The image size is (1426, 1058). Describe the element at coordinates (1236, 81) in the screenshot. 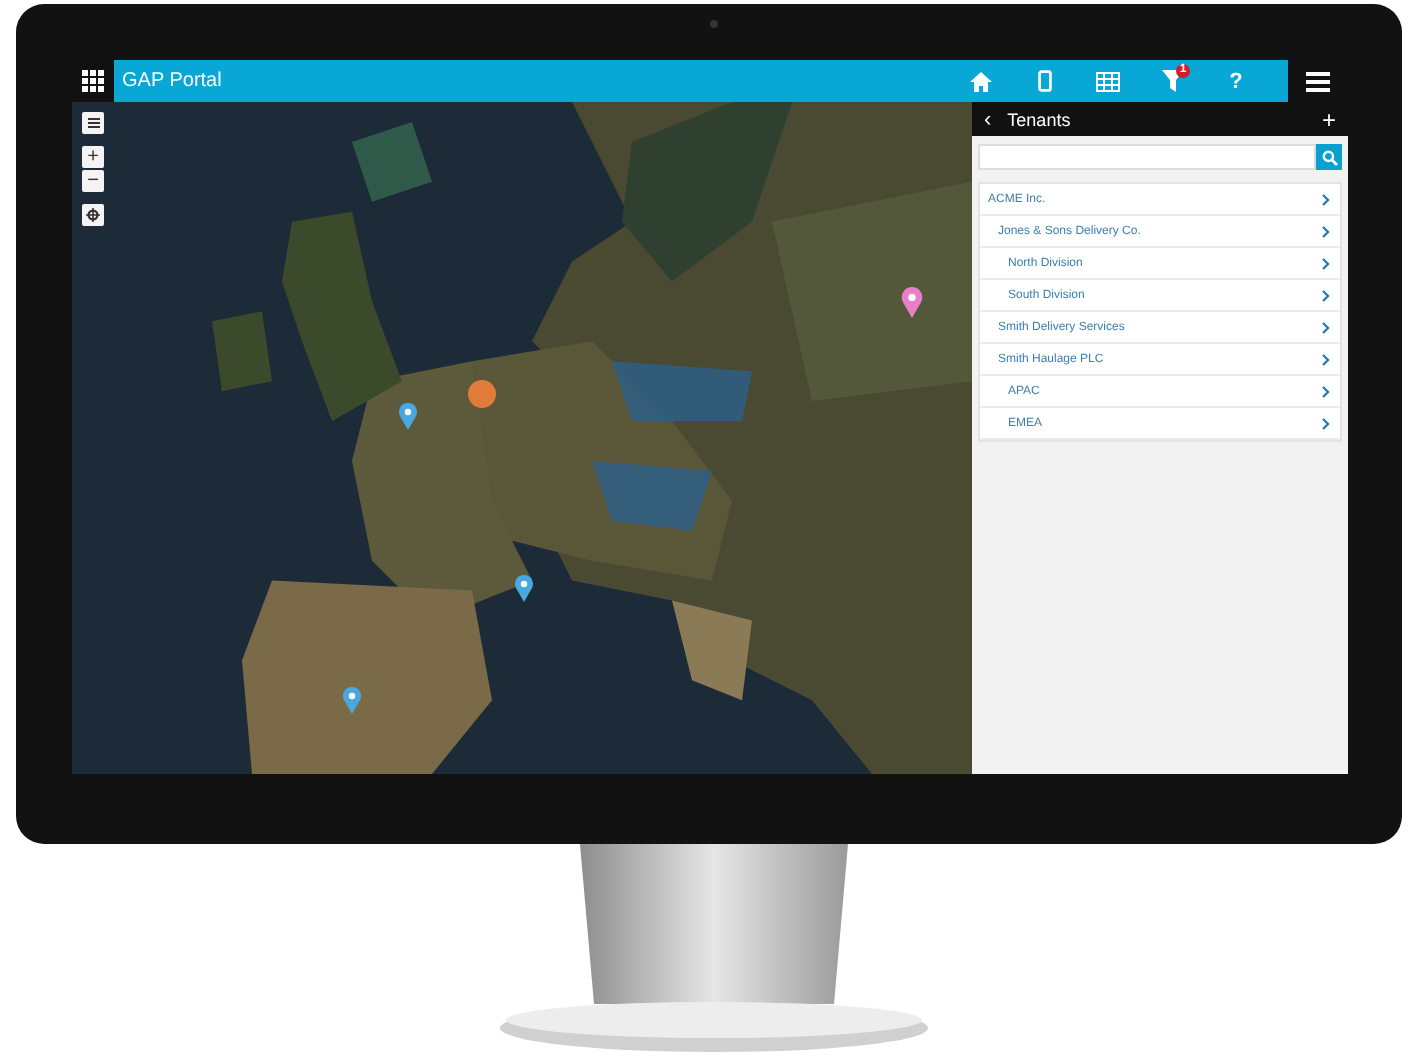

I see `help-button: ?` at that location.